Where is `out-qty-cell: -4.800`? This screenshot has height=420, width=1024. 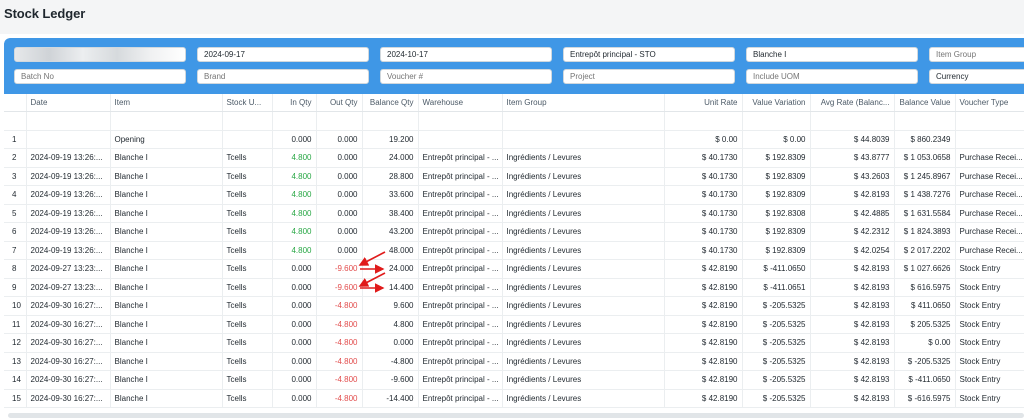 out-qty-cell: -4.800 is located at coordinates (339, 306).